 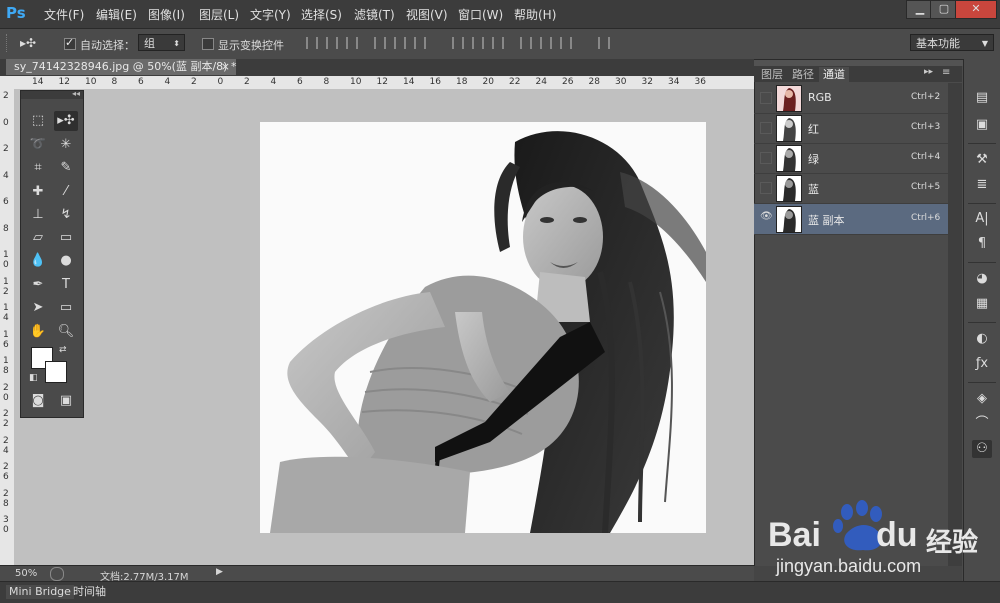 What do you see at coordinates (66, 308) in the screenshot?
I see `rectangle-tool-icon: ▭` at bounding box center [66, 308].